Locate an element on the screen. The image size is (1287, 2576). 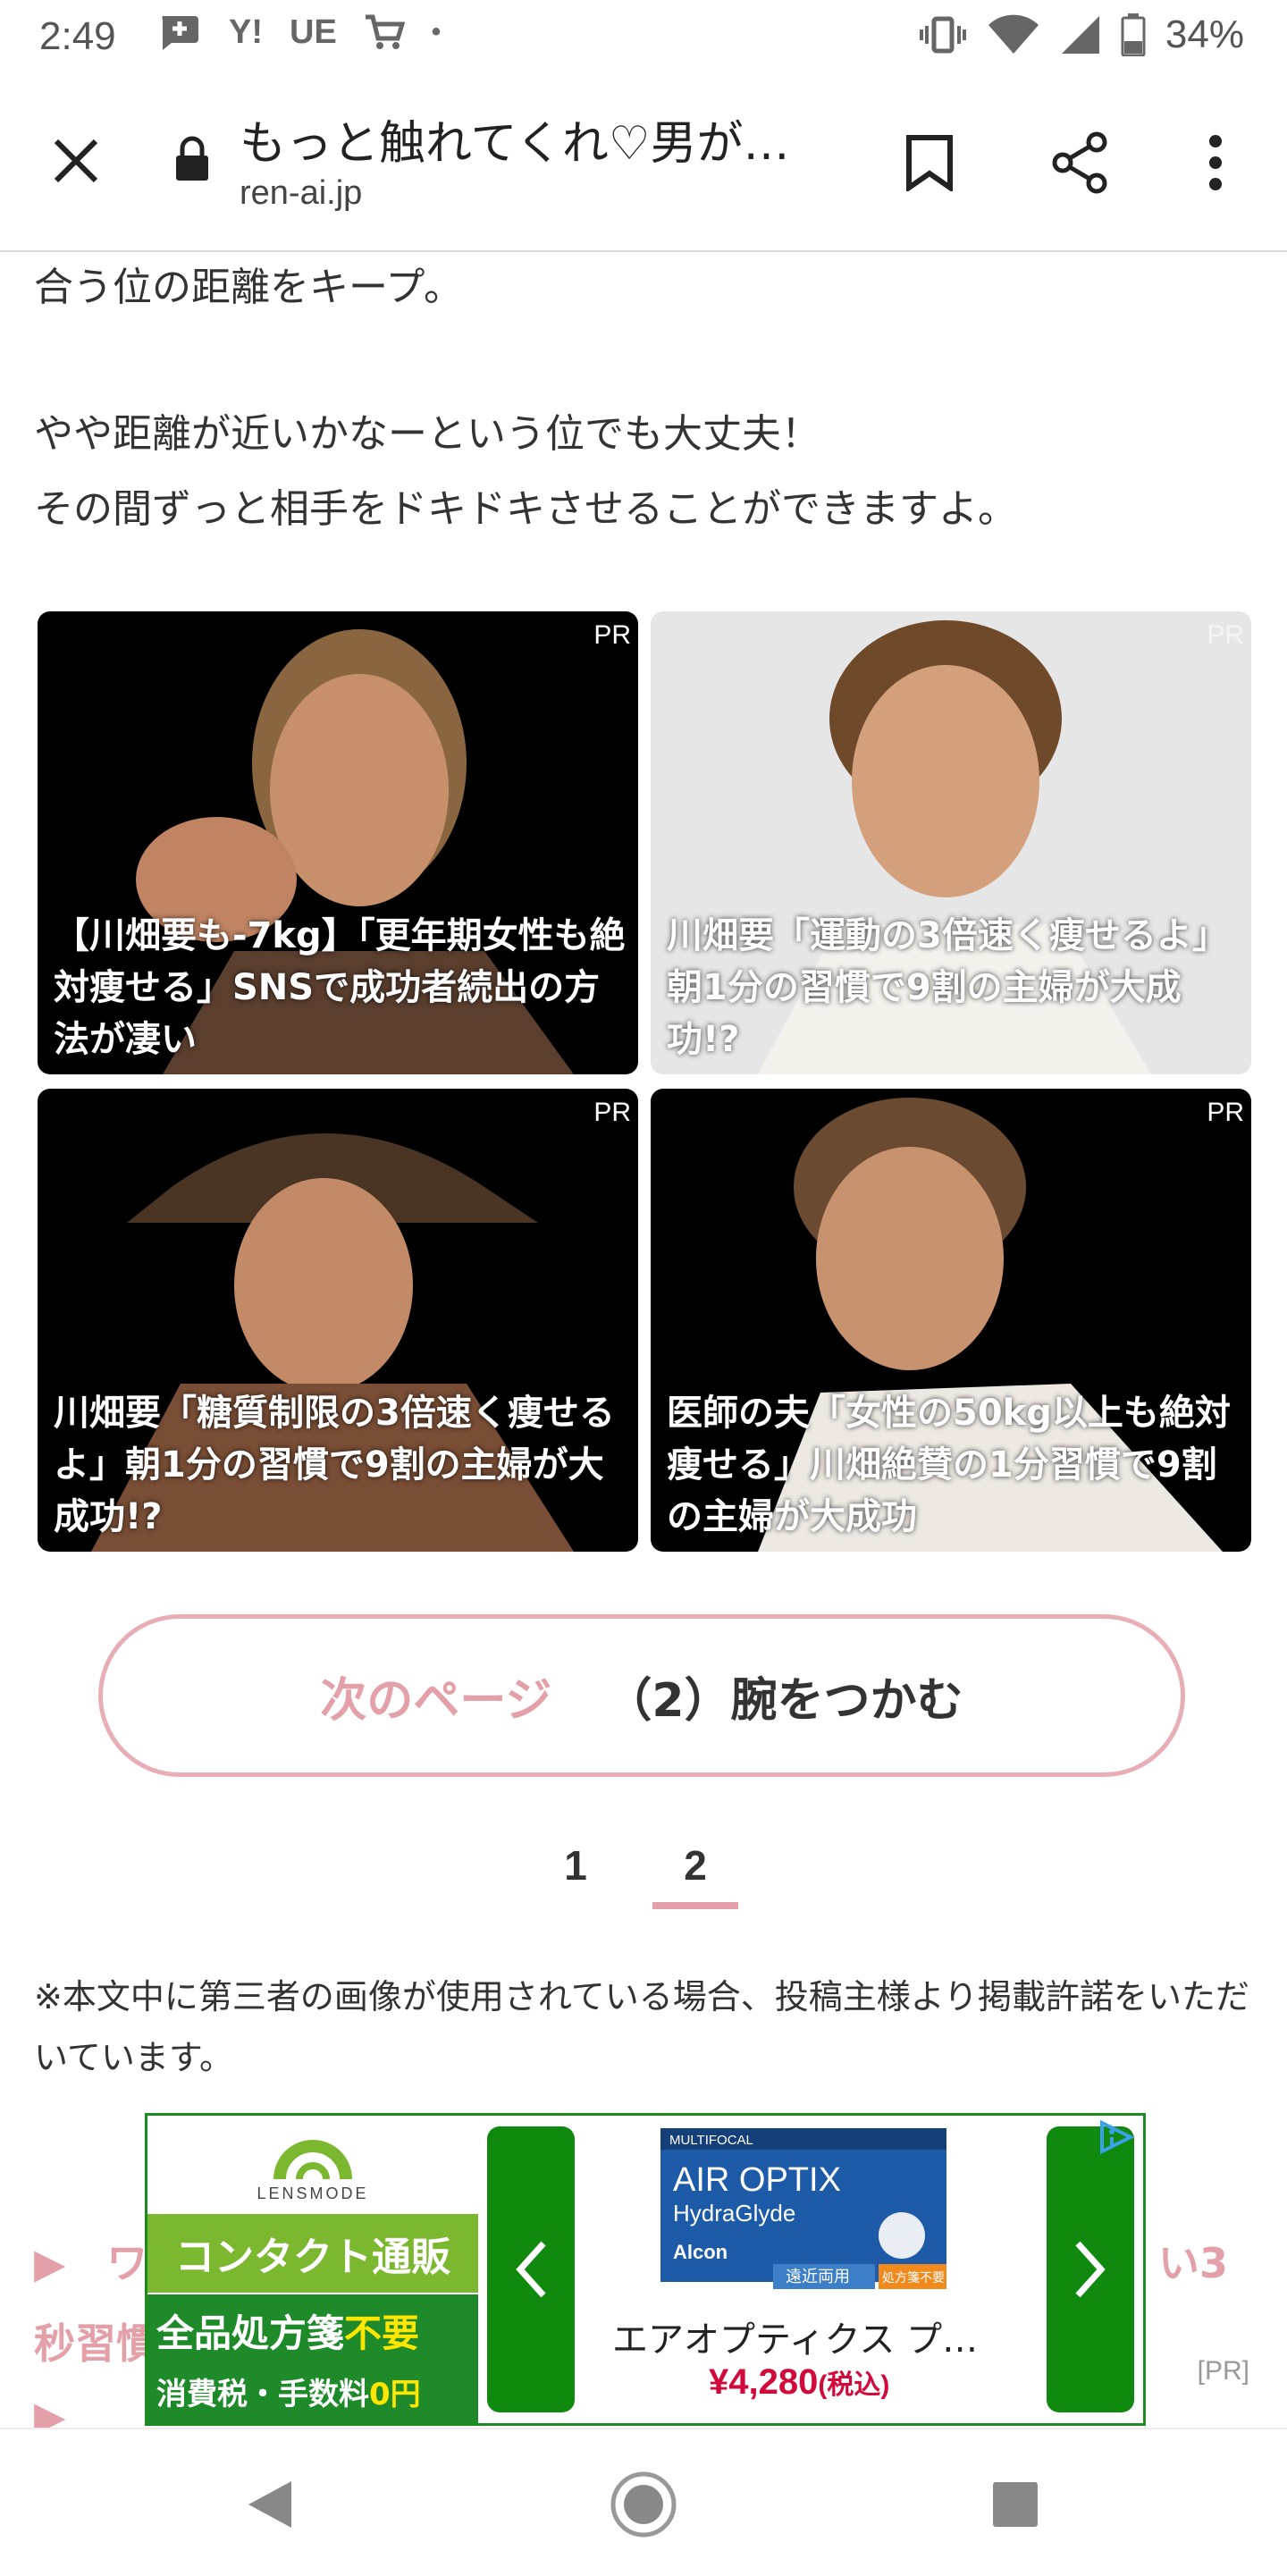
promo-line-2: 消費税・手数料0円 is located at coordinates (289, 2395).